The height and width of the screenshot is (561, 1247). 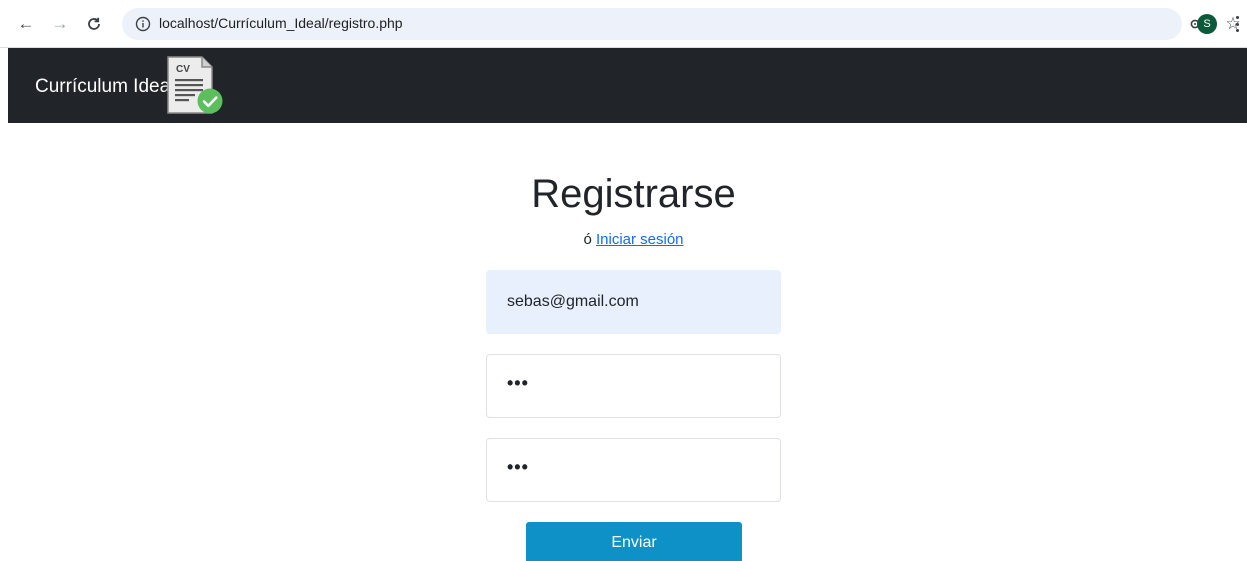 I want to click on page-title: Registrarse, so click(x=633, y=194).